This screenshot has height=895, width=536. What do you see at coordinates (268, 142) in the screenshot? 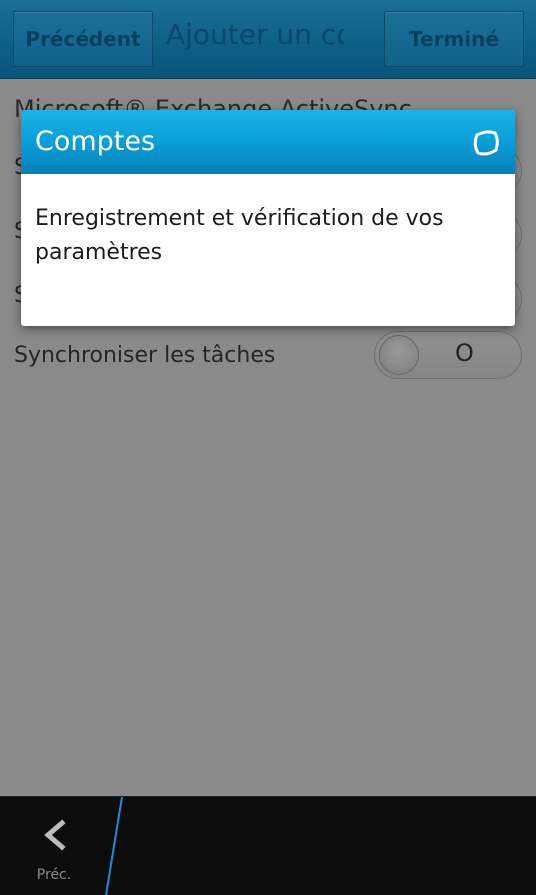
I see `dialog-header: Comptes` at bounding box center [268, 142].